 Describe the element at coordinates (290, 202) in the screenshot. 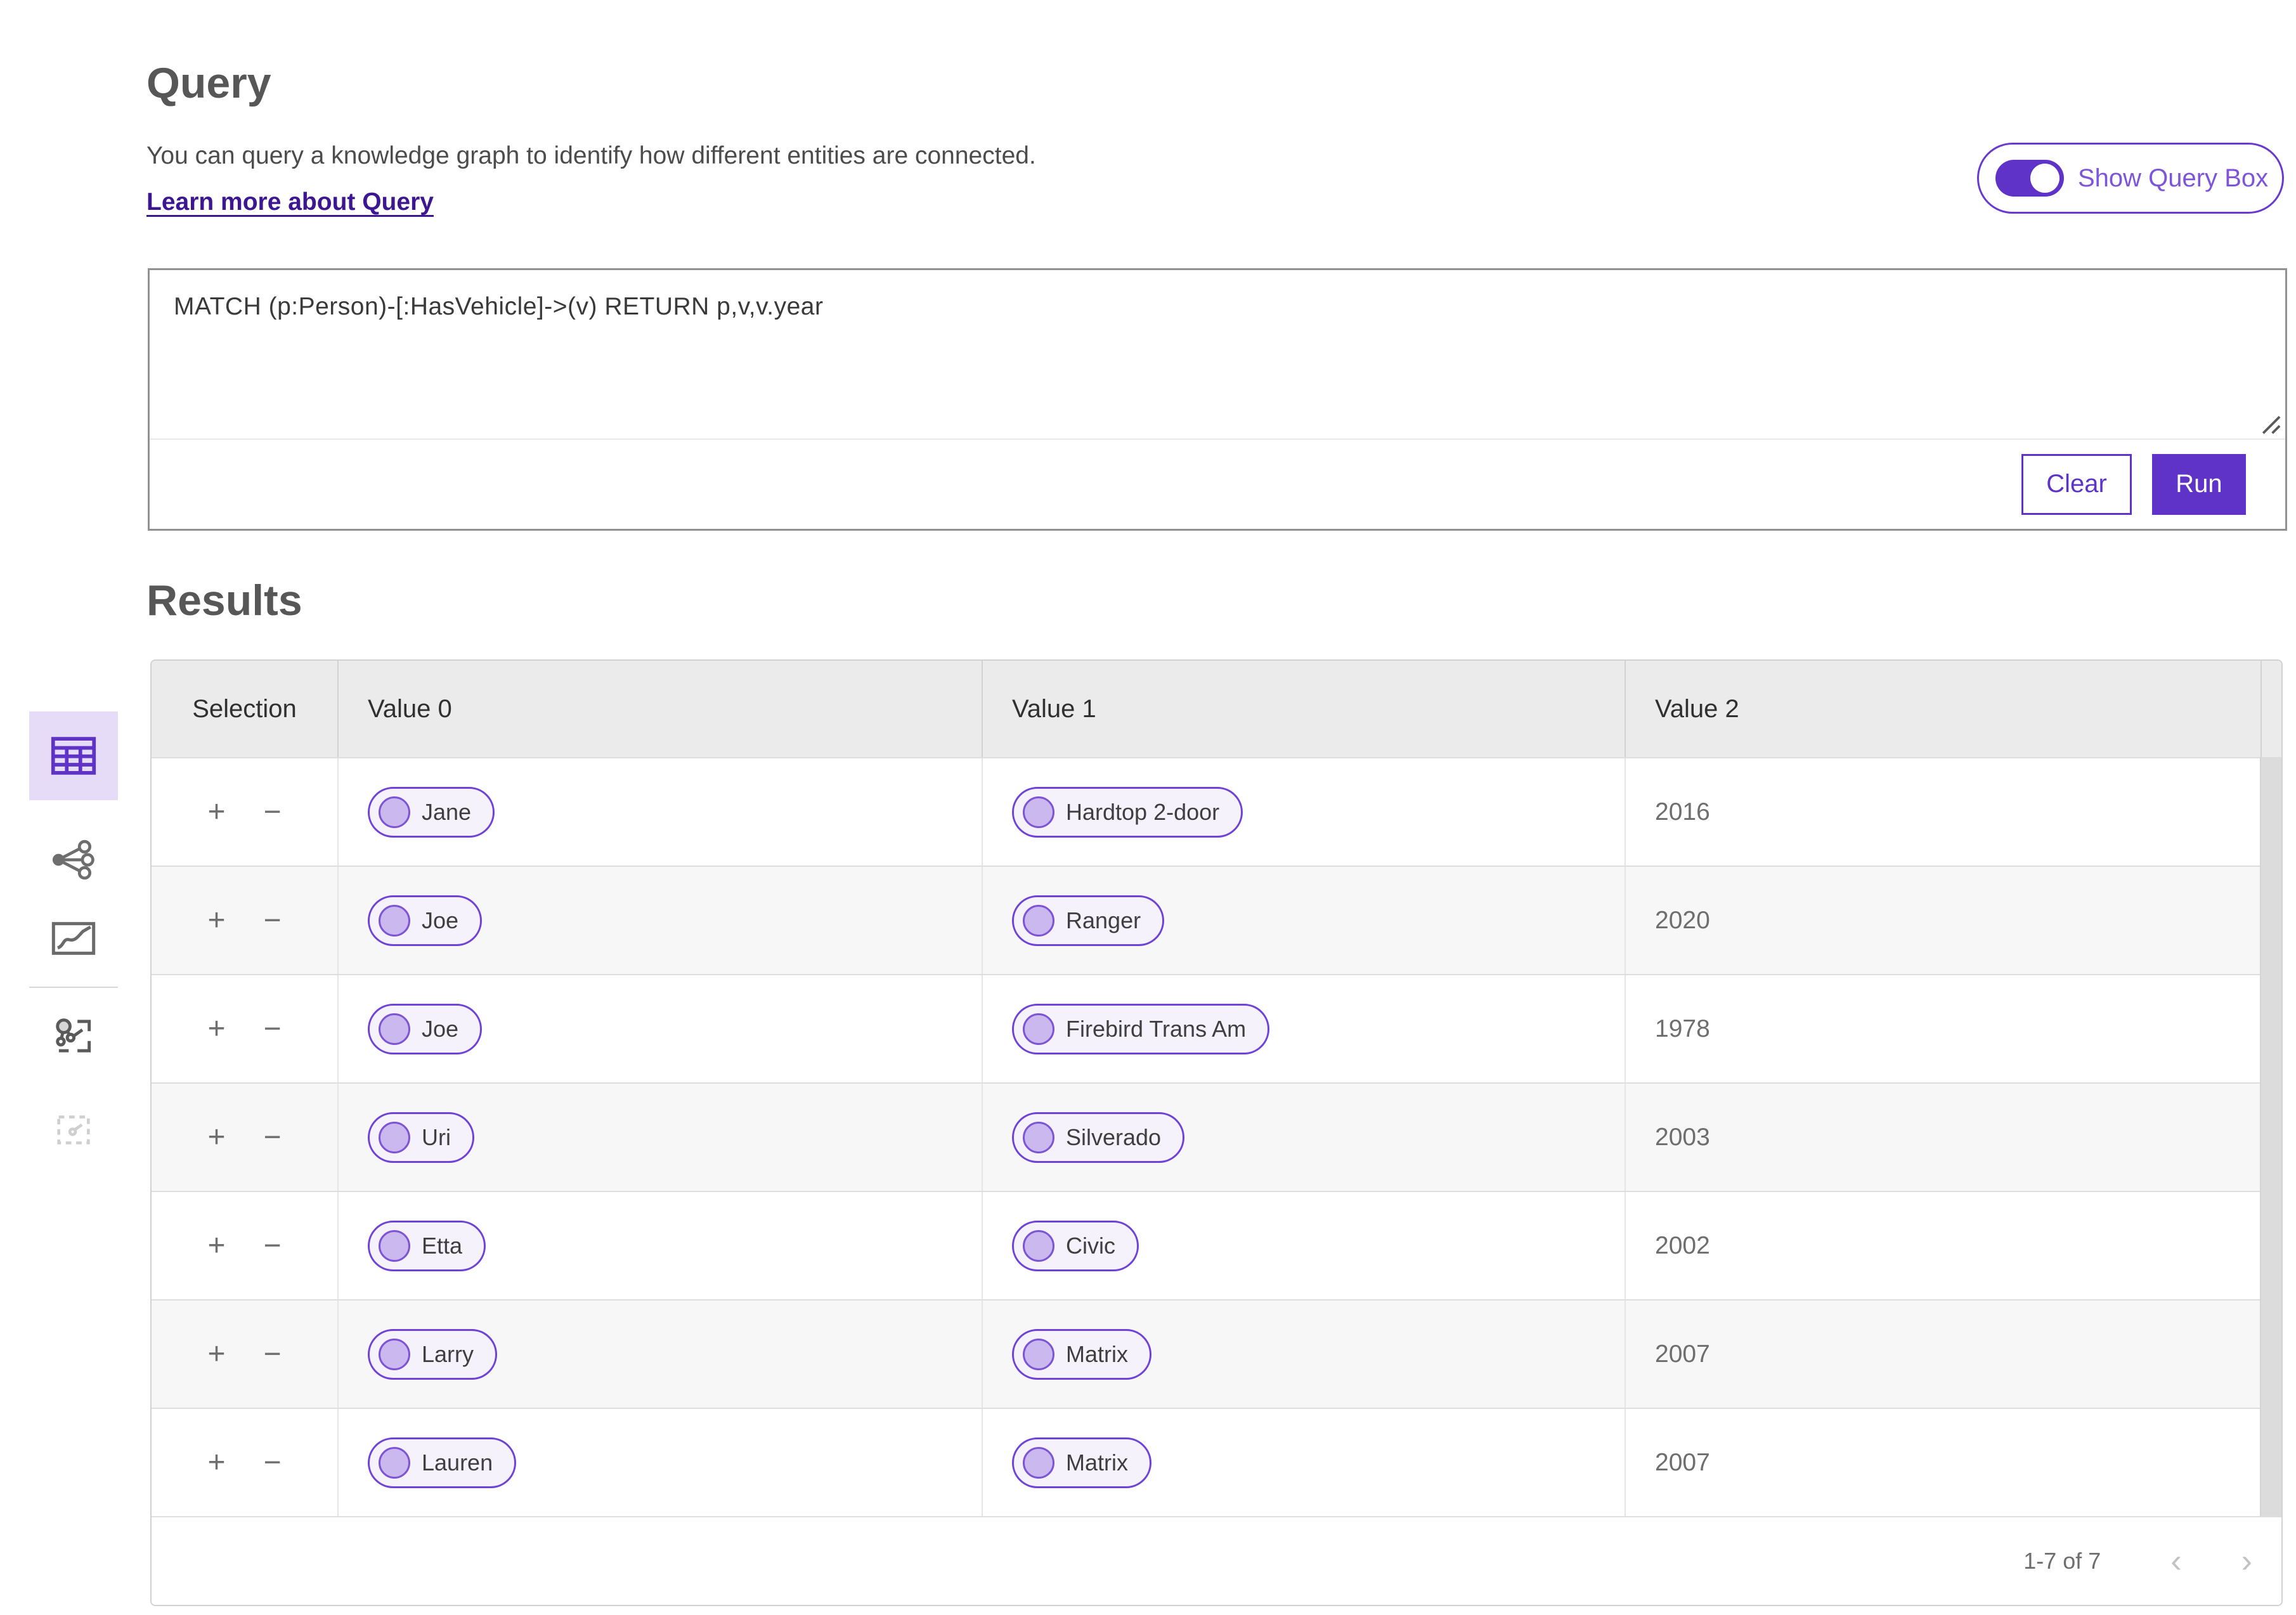

I see `learn-more-link: Learn more about Query` at that location.